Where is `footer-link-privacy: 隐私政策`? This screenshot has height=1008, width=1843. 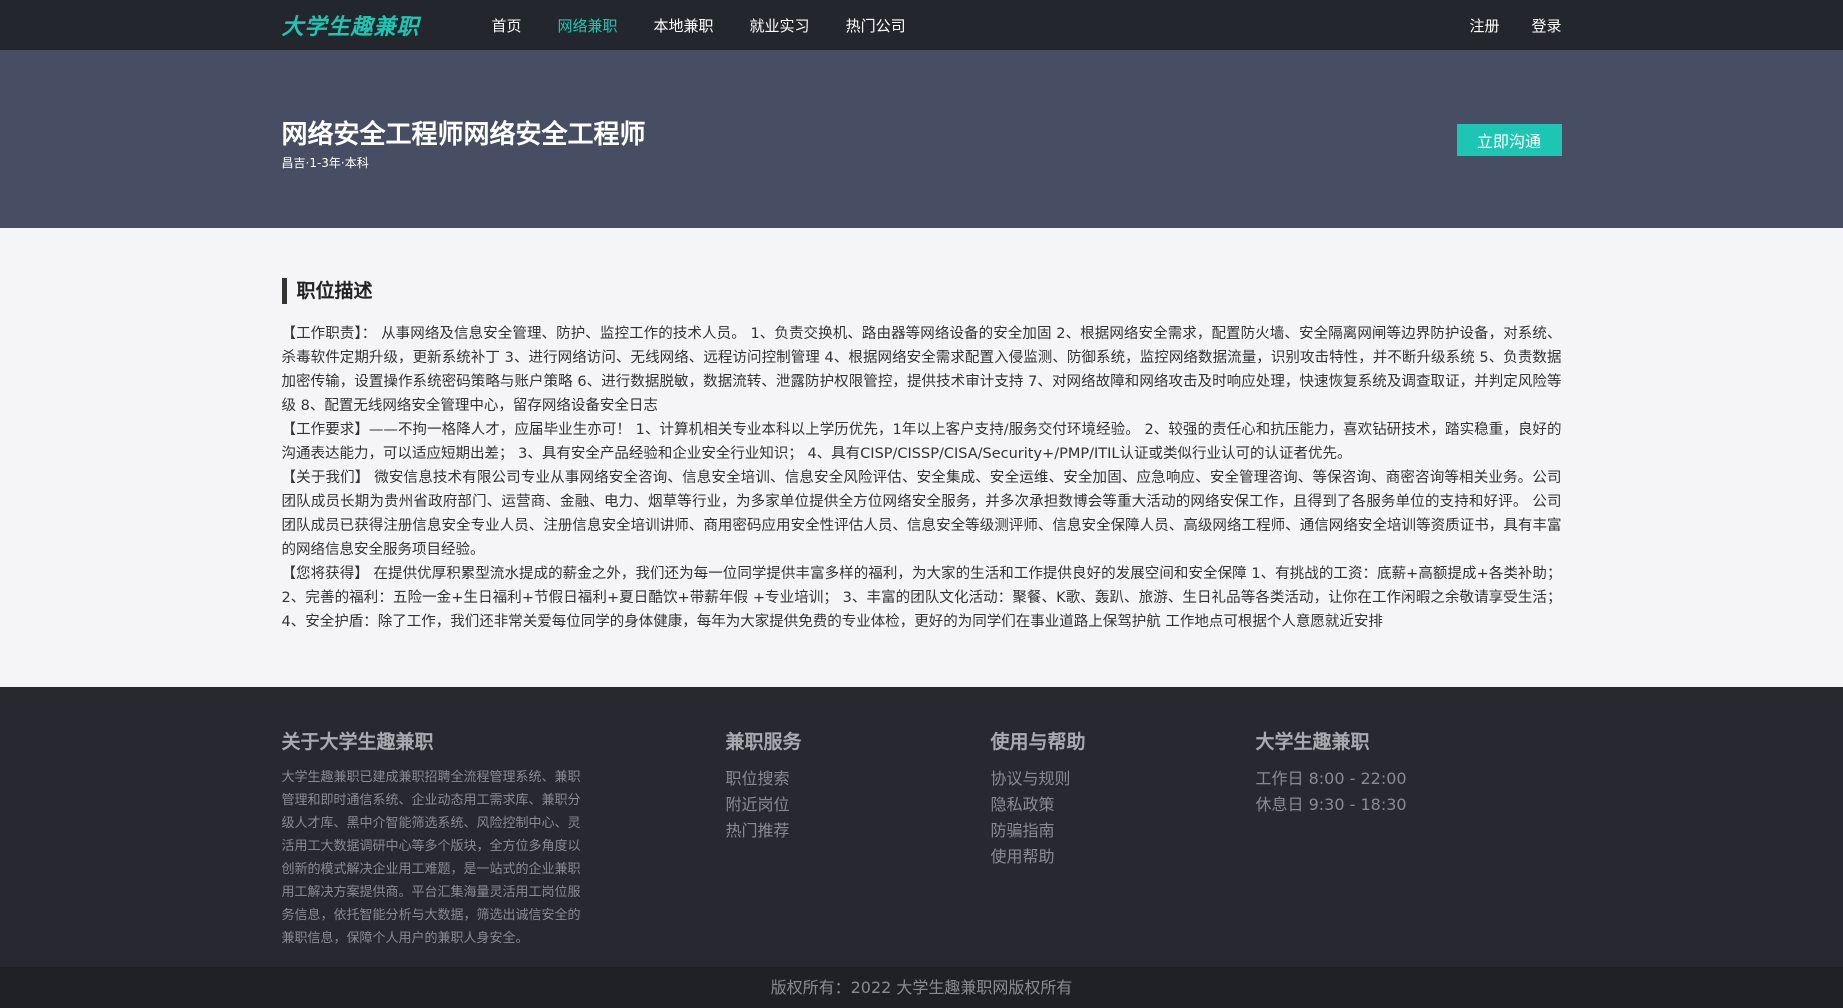 footer-link-privacy: 隐私政策 is located at coordinates (1038, 805).